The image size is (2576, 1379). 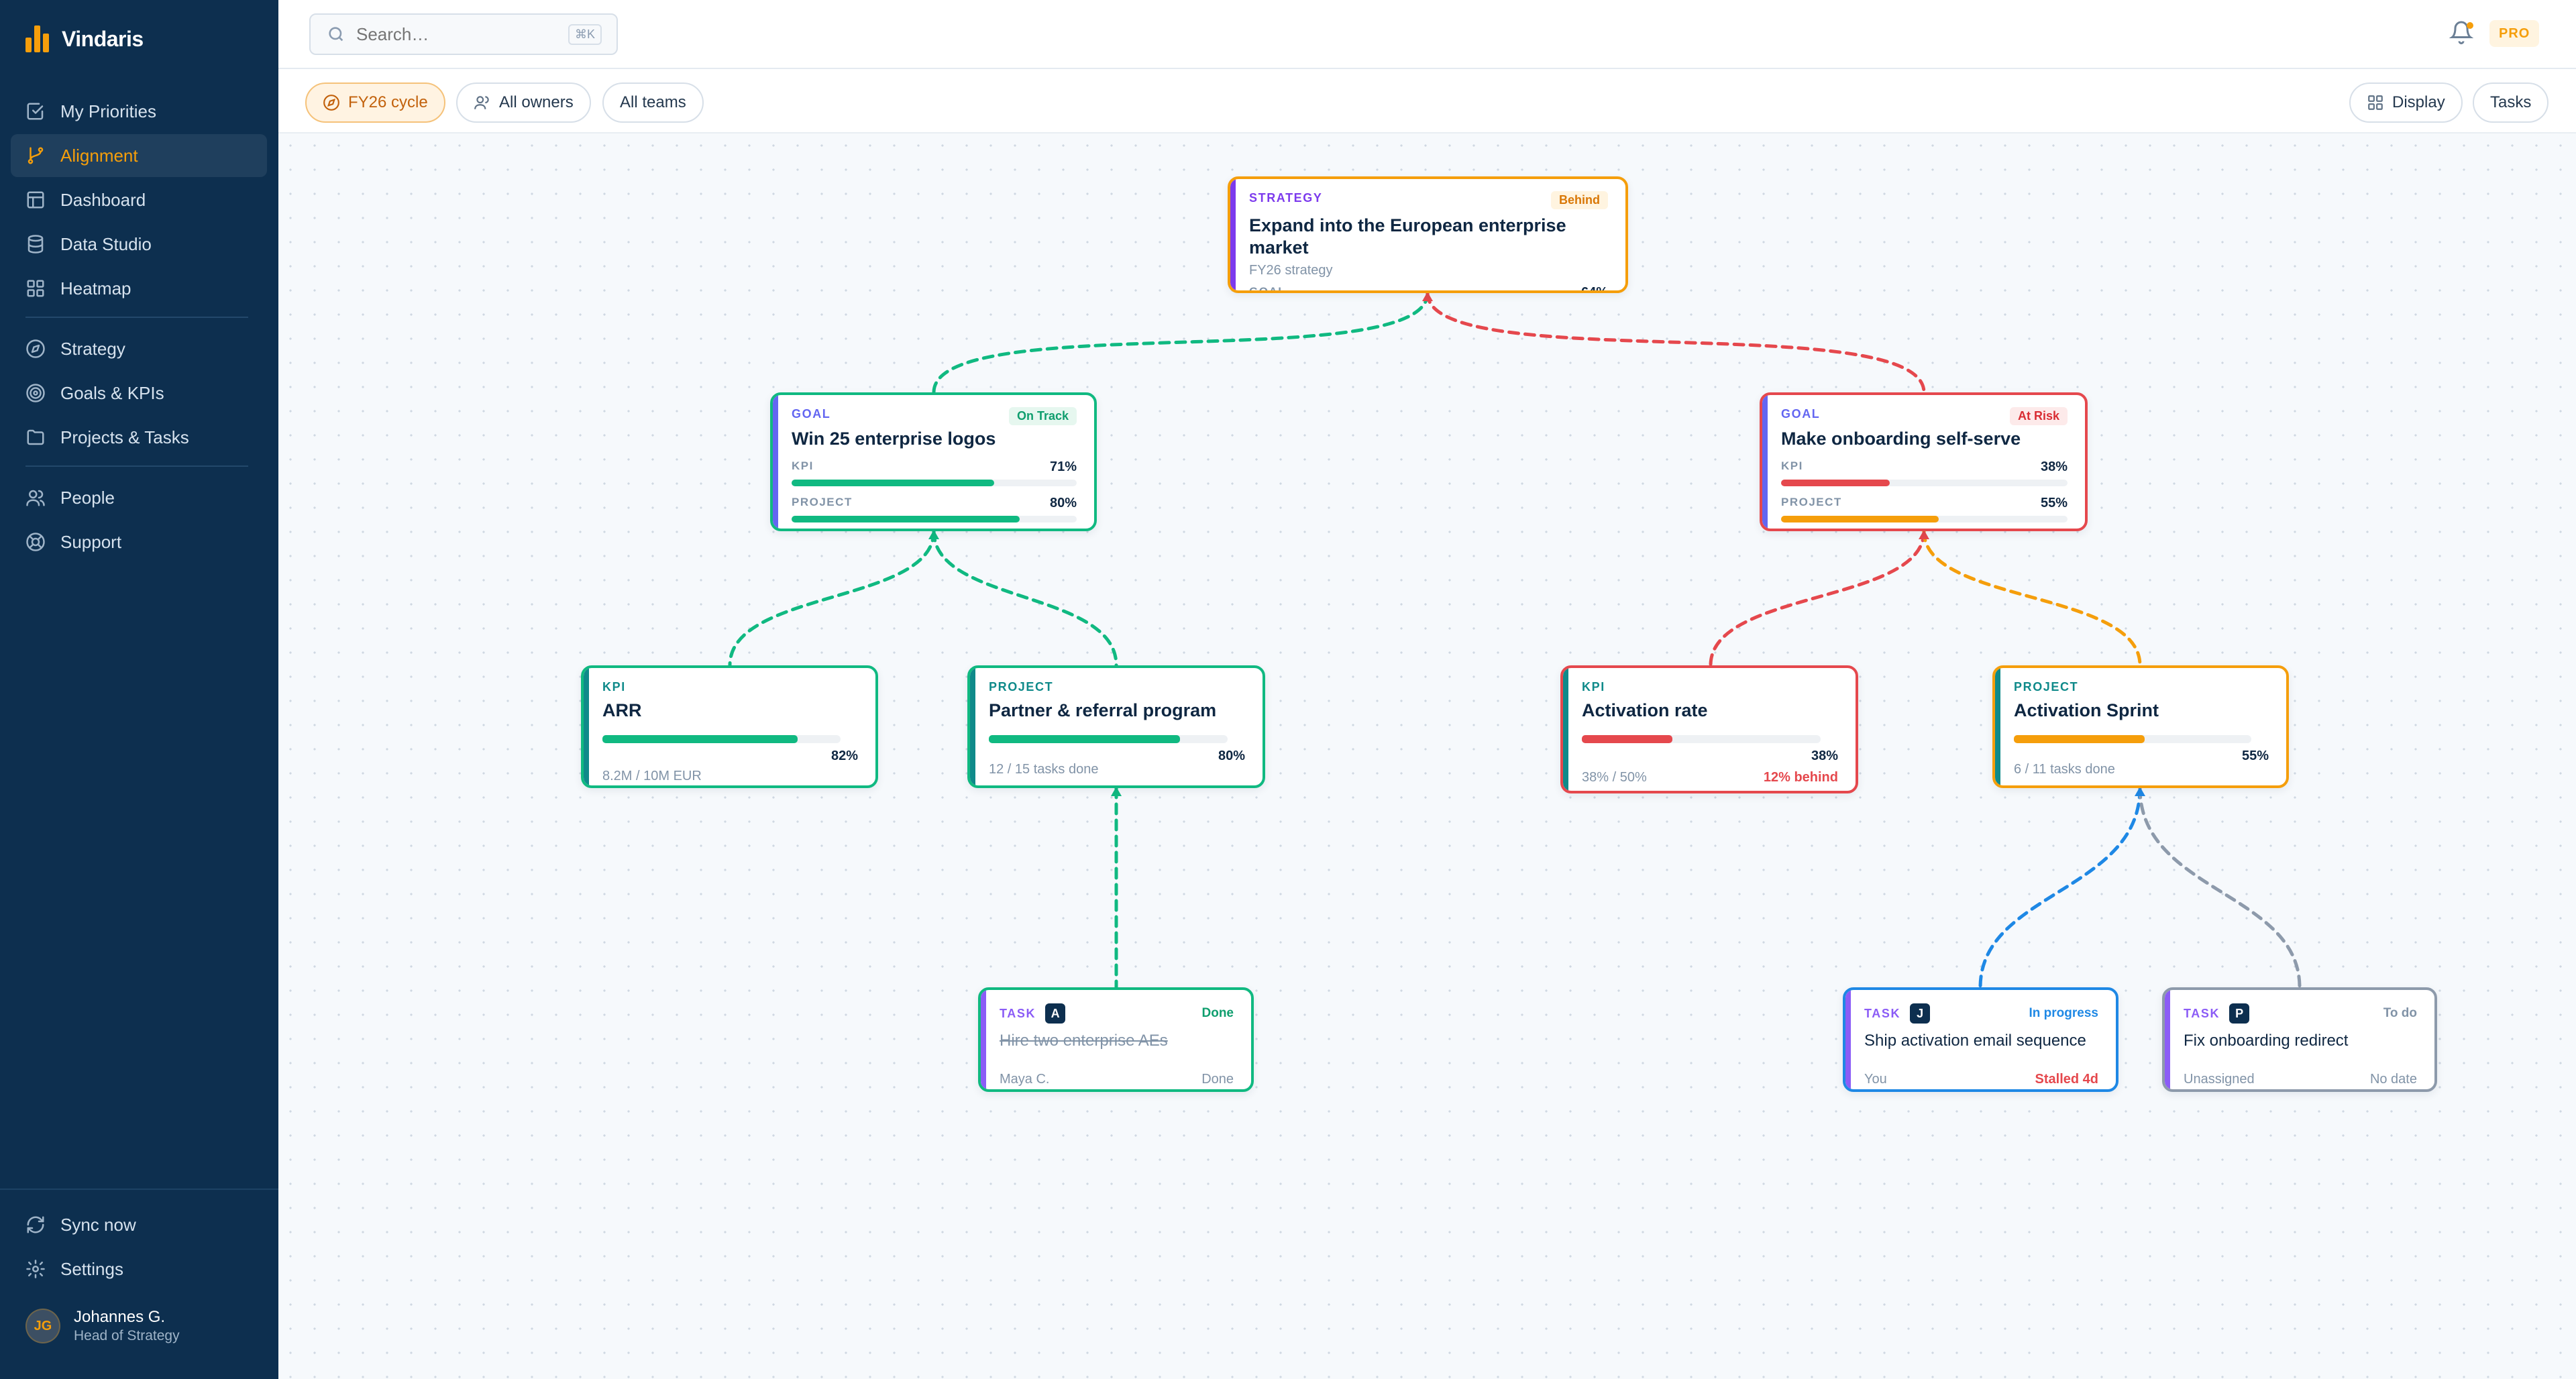 I want to click on users-icon, so click(x=35, y=498).